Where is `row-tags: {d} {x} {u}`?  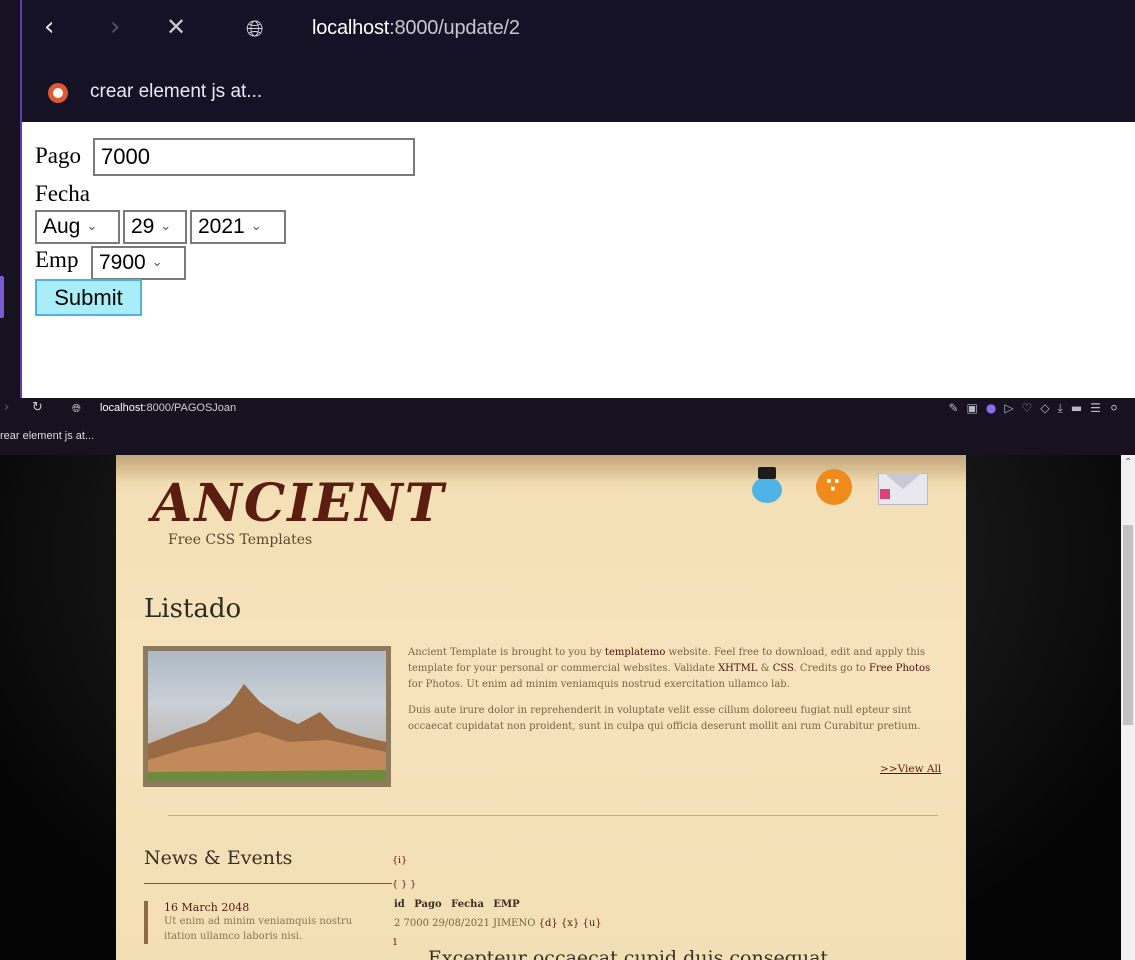 row-tags: {d} {x} {u} is located at coordinates (570, 923).